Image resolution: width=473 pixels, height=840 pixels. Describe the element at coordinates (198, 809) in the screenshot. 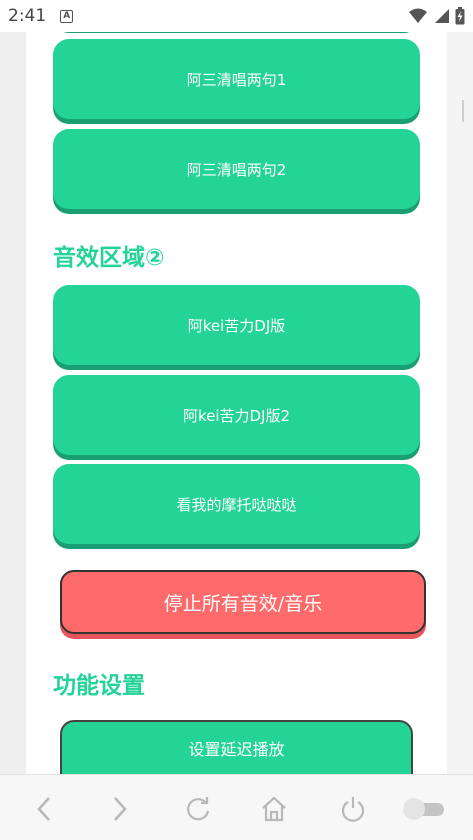

I see `refresh-icon` at that location.